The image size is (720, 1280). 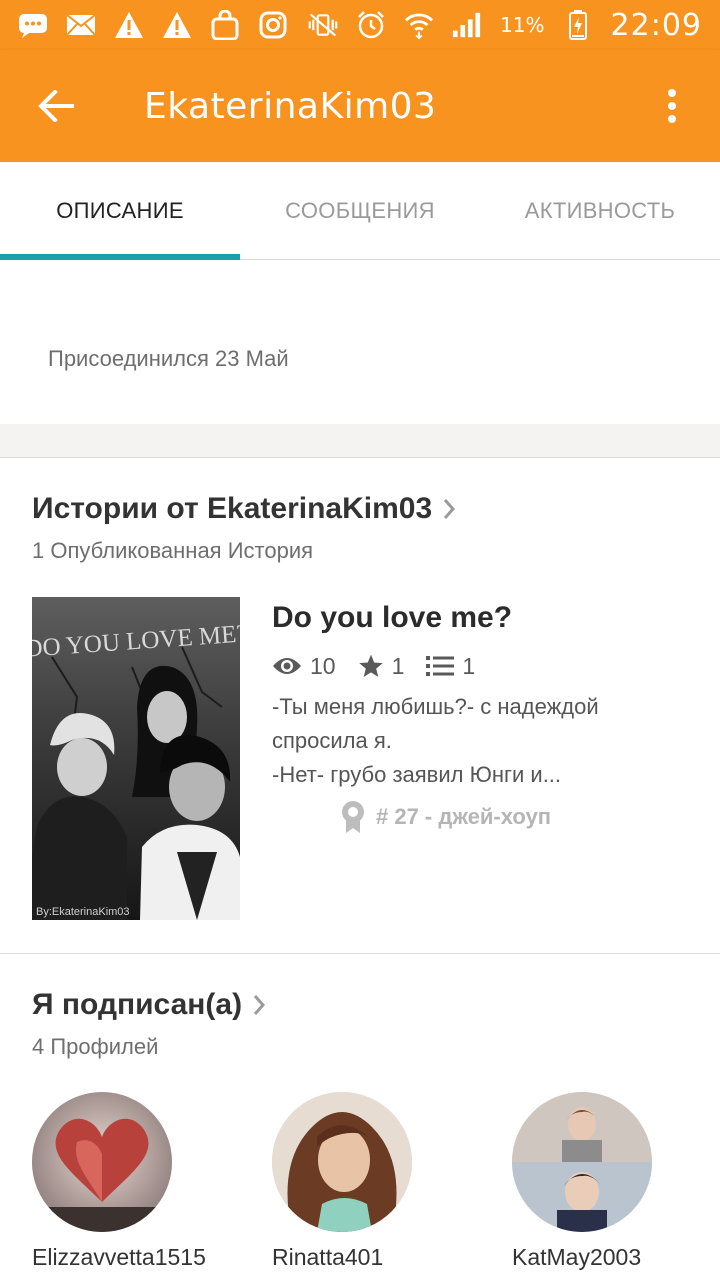 I want to click on app-bar: EkaterinaKim03, so click(x=360, y=106).